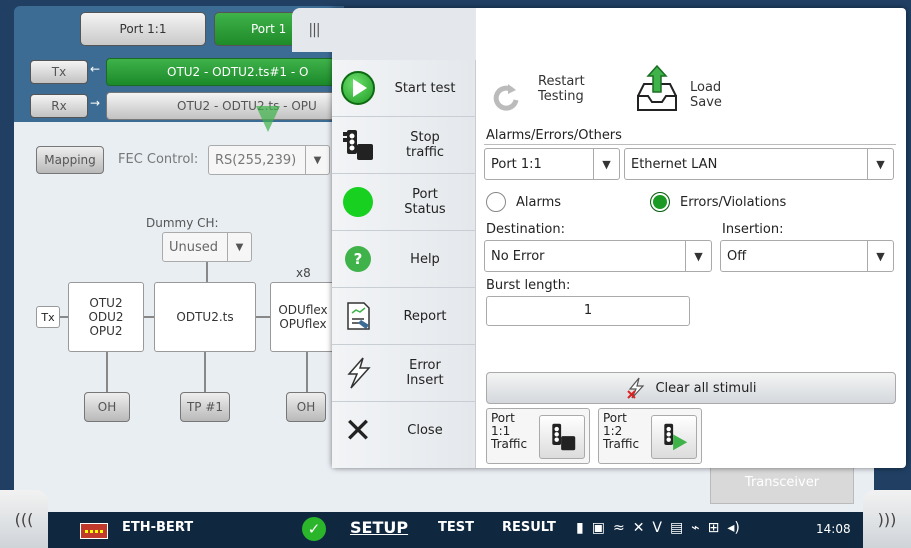 The width and height of the screenshot is (911, 548). Describe the element at coordinates (588, 311) in the screenshot. I see `burst-length-input: 1` at that location.